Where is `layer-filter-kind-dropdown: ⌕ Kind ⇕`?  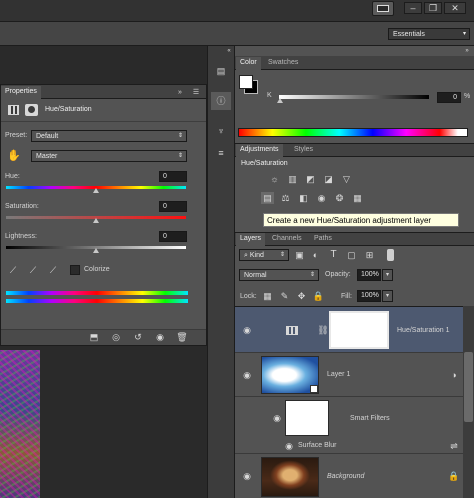
layer-filter-kind-dropdown: ⌕ Kind ⇕ is located at coordinates (264, 255).